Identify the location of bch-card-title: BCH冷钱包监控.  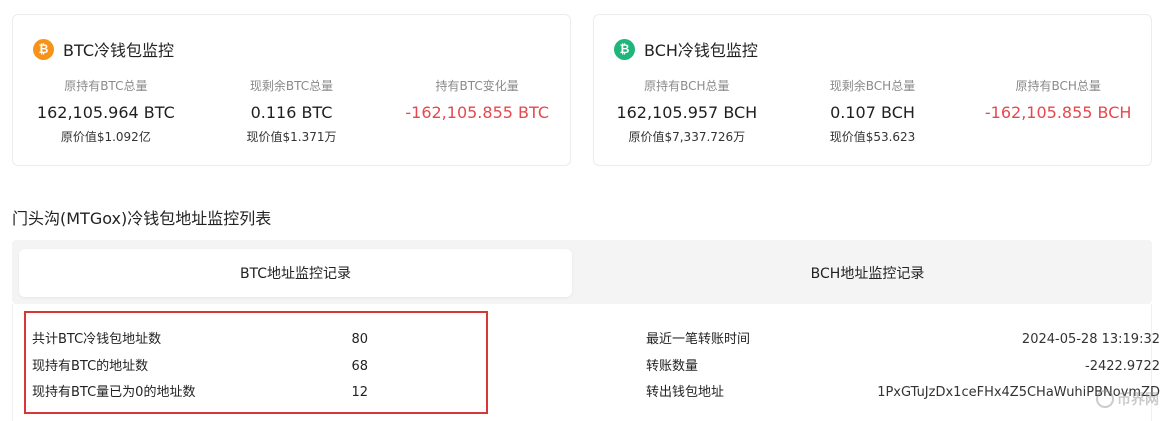
(701, 50).